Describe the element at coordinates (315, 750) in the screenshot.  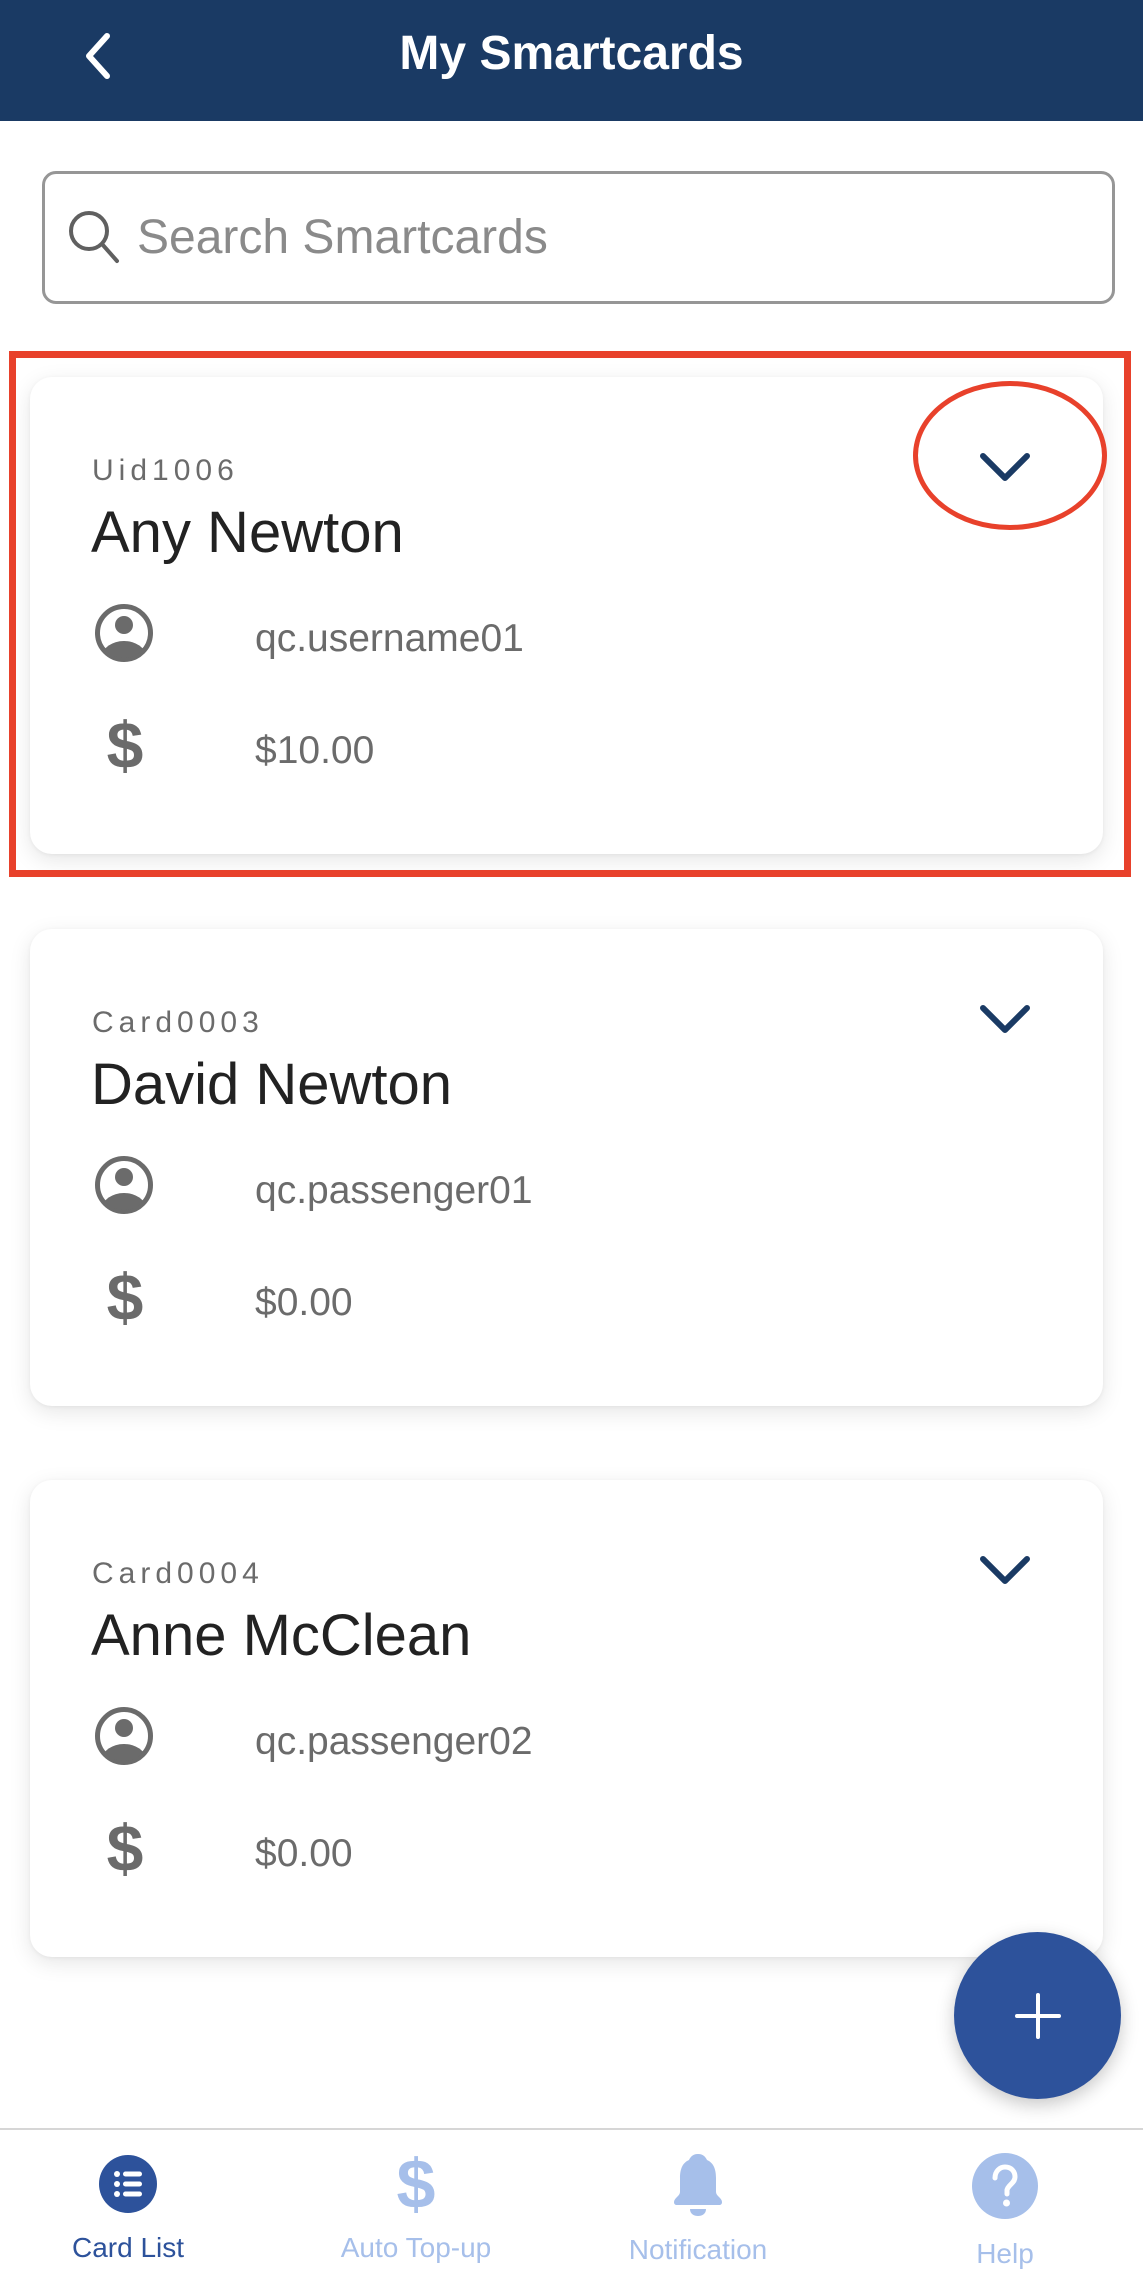
I see `balance: $10.00` at that location.